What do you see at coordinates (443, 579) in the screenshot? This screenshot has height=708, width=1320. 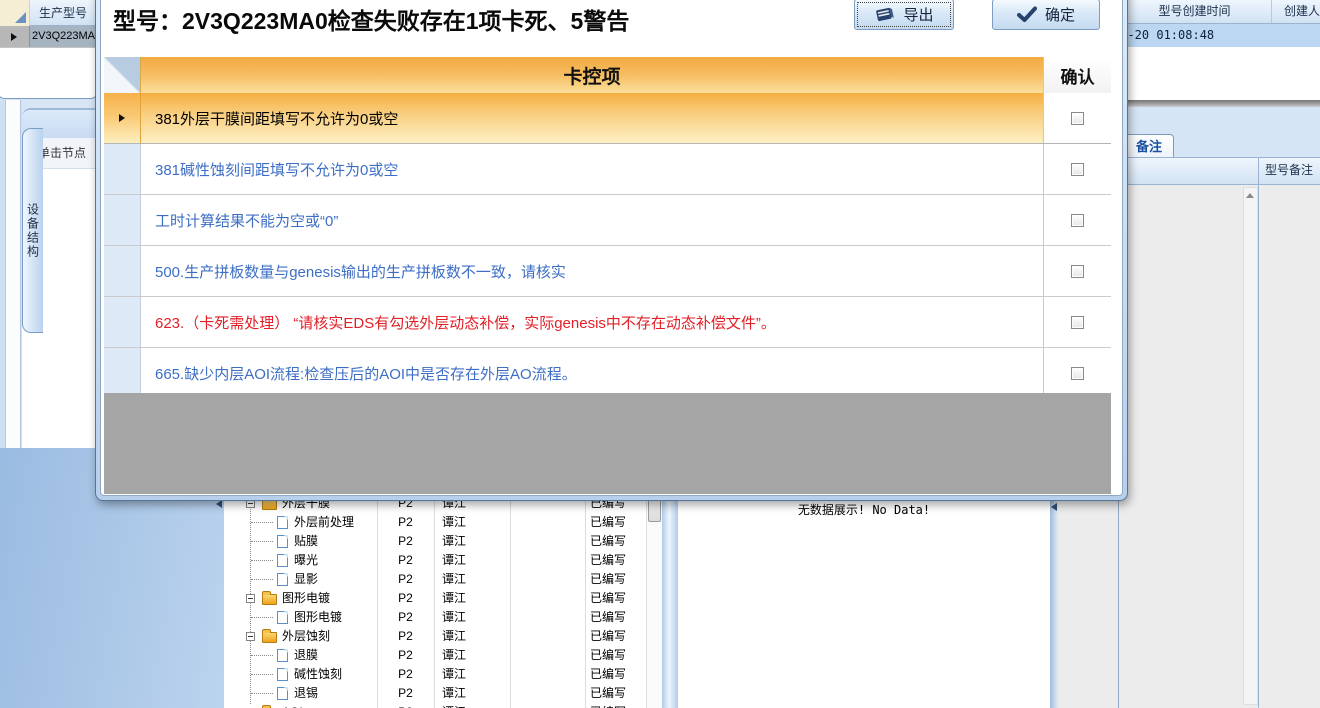 I see `process-tree-row: 显影 P2 谭江 已编写` at bounding box center [443, 579].